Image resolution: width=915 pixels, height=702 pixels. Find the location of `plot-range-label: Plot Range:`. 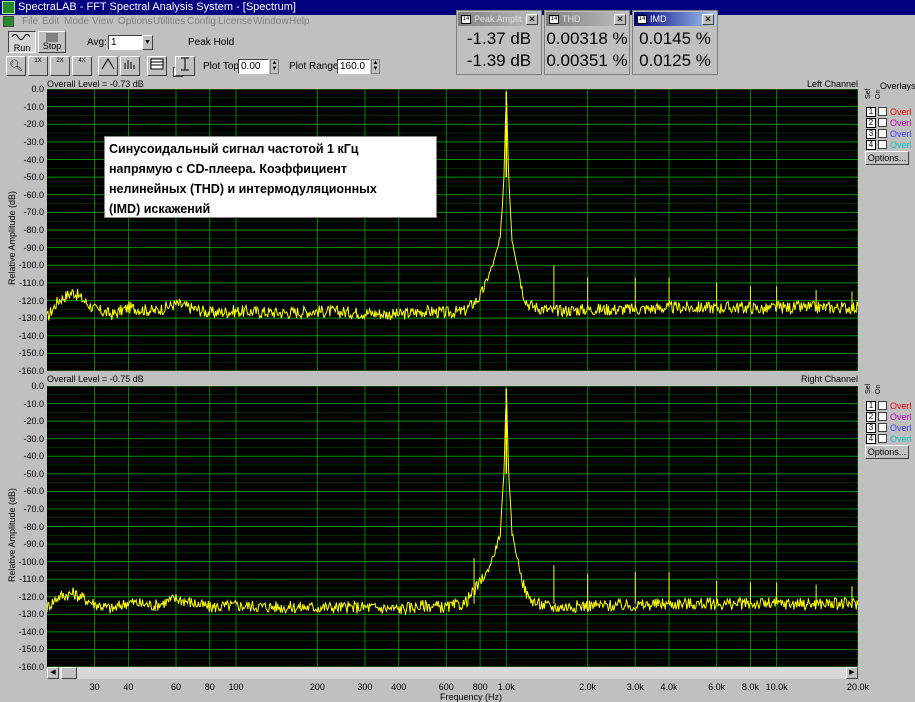

plot-range-label: Plot Range: is located at coordinates (315, 66).